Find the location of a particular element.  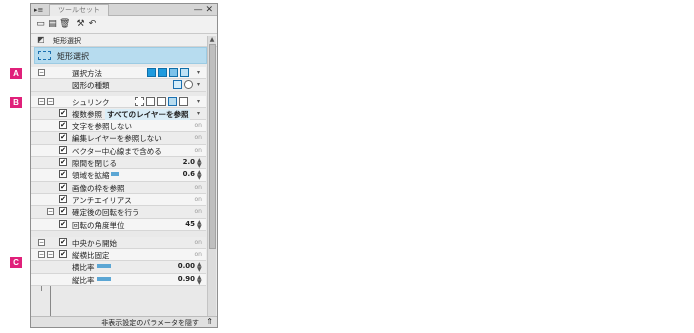

vertical-scrollbar: ▲ ▼ is located at coordinates (211, 181).